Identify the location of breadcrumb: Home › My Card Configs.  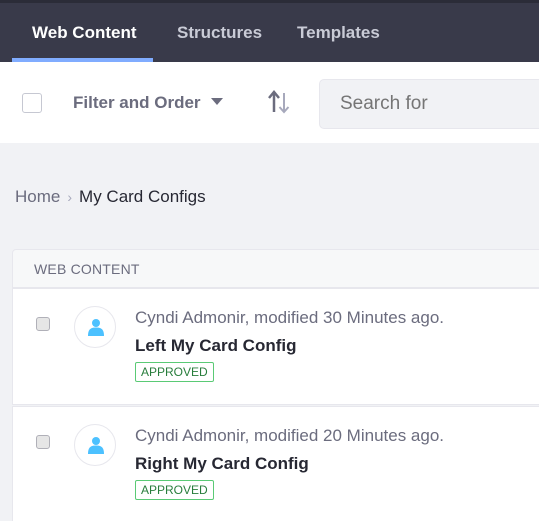
(110, 197).